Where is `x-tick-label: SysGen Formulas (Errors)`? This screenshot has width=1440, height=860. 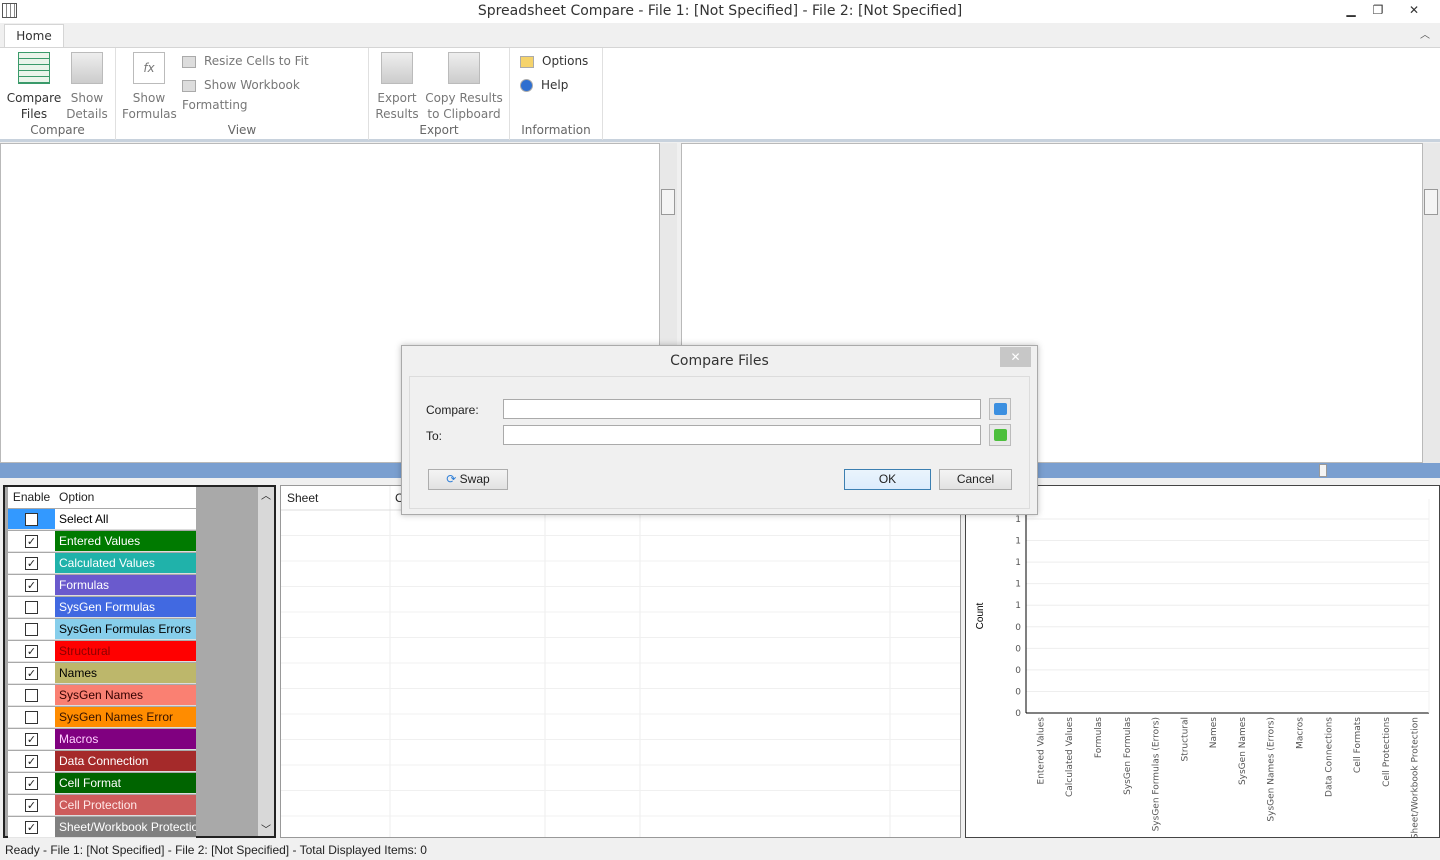 x-tick-label: SysGen Formulas (Errors) is located at coordinates (1157, 774).